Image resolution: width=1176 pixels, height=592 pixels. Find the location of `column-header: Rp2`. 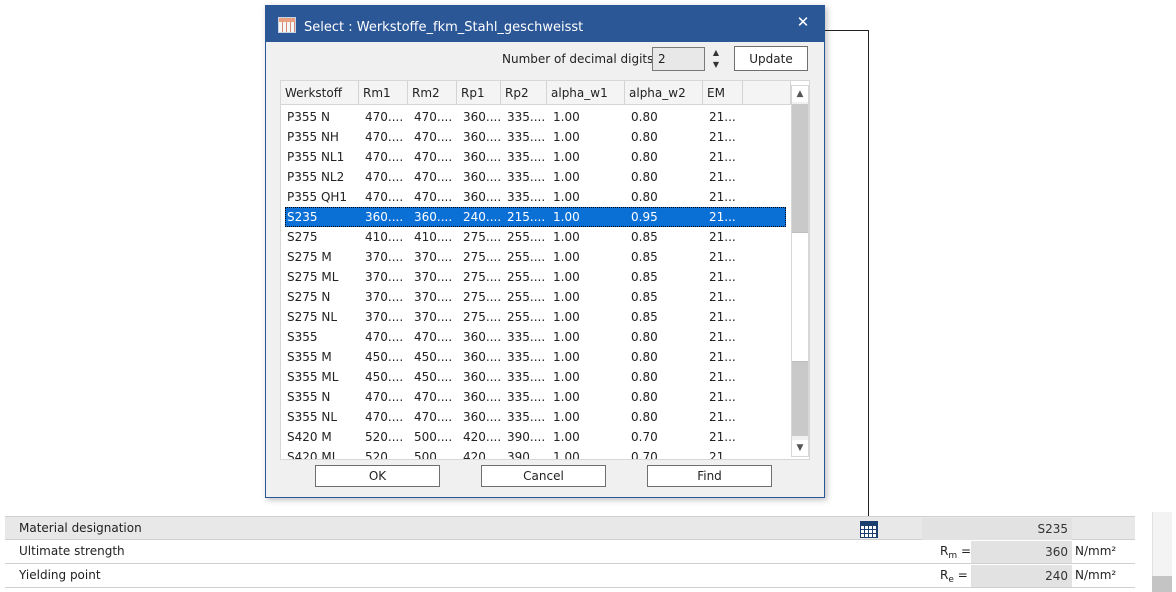

column-header: Rp2 is located at coordinates (524, 93).